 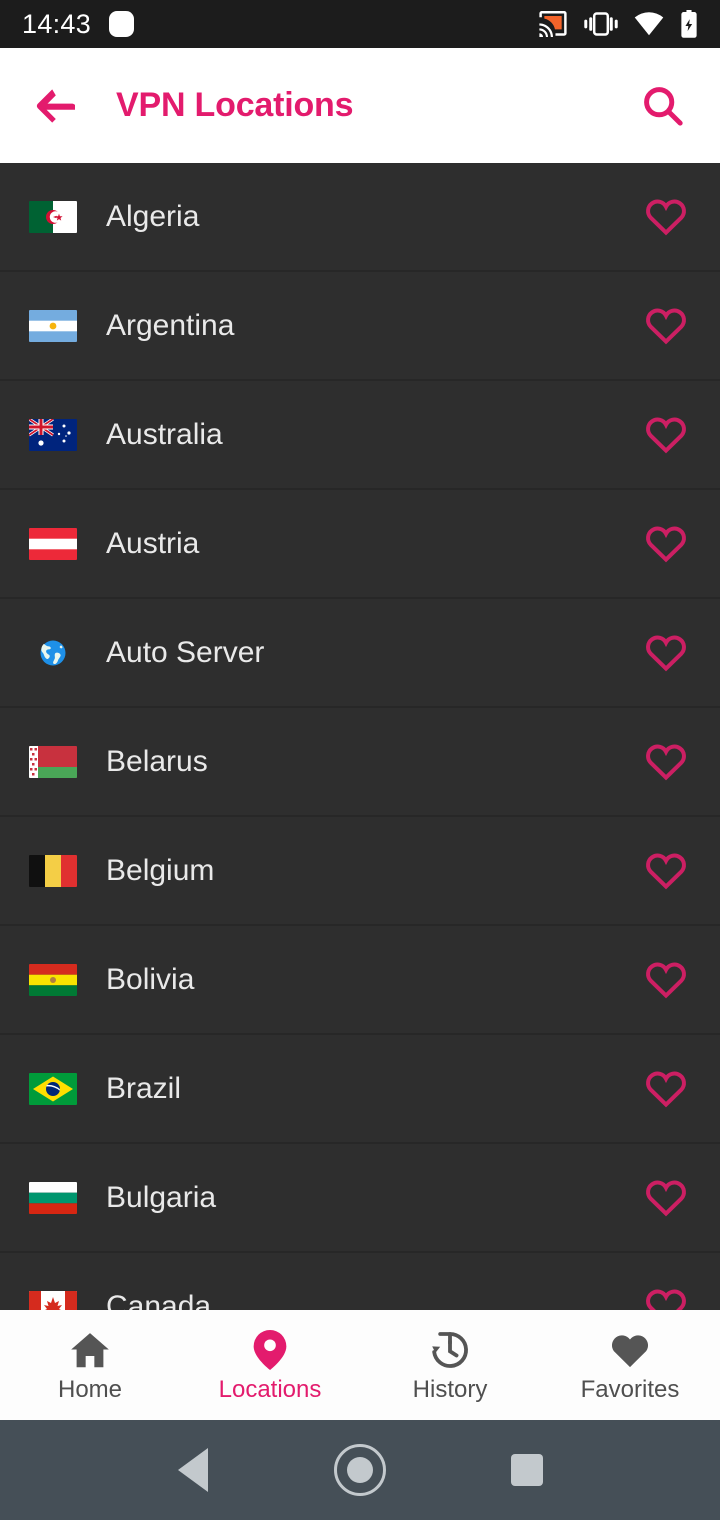 I want to click on search-button, so click(x=663, y=106).